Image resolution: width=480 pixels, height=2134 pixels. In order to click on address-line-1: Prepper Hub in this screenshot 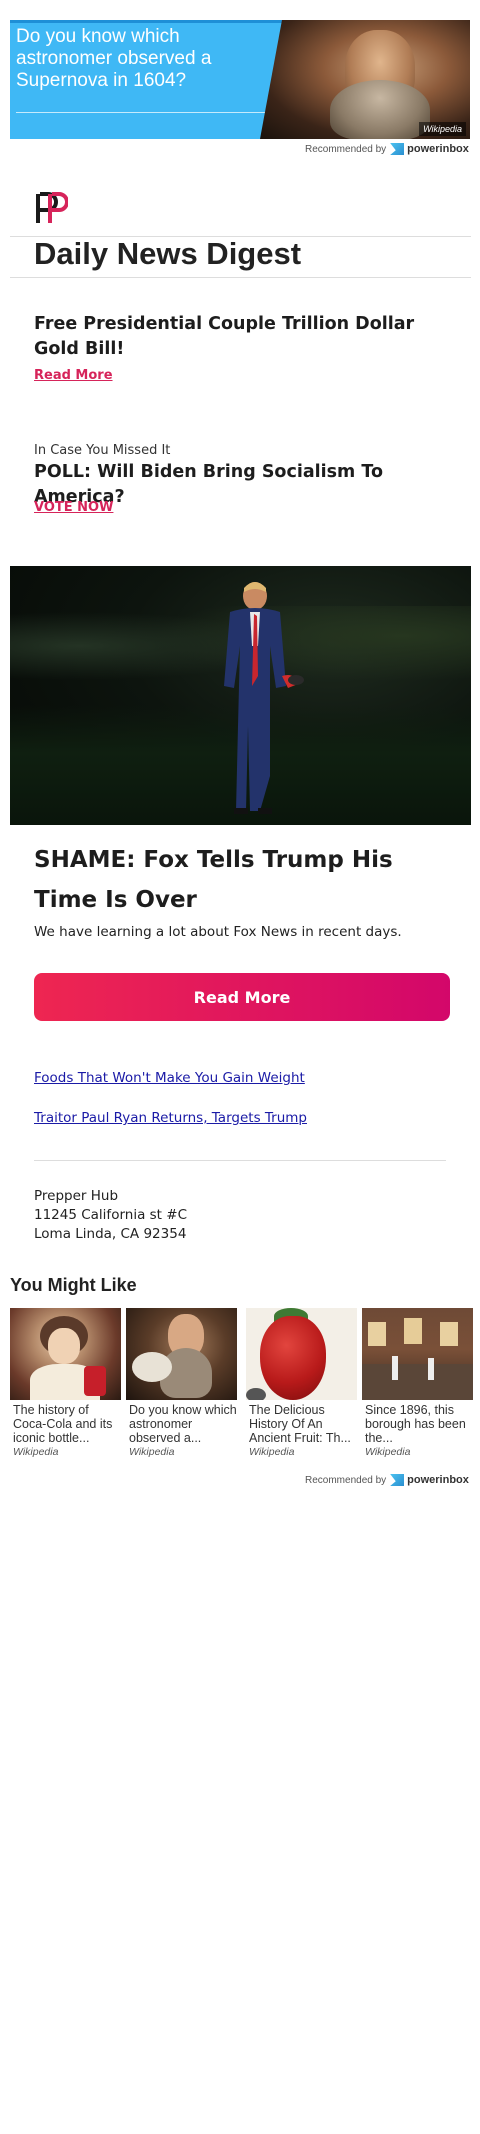, I will do `click(76, 1196)`.